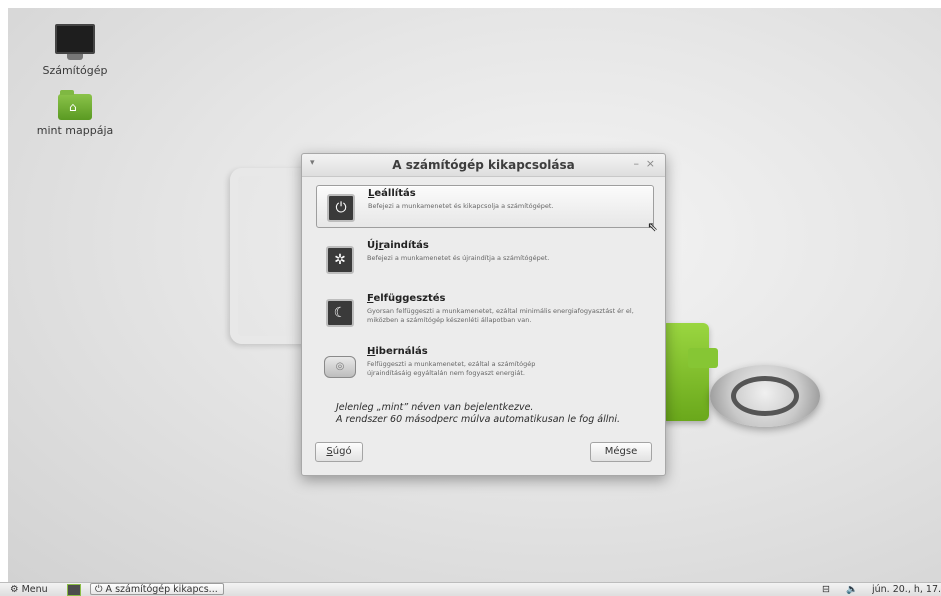 The height and width of the screenshot is (596, 941). What do you see at coordinates (621, 452) in the screenshot?
I see `cancel-button: Mégse` at bounding box center [621, 452].